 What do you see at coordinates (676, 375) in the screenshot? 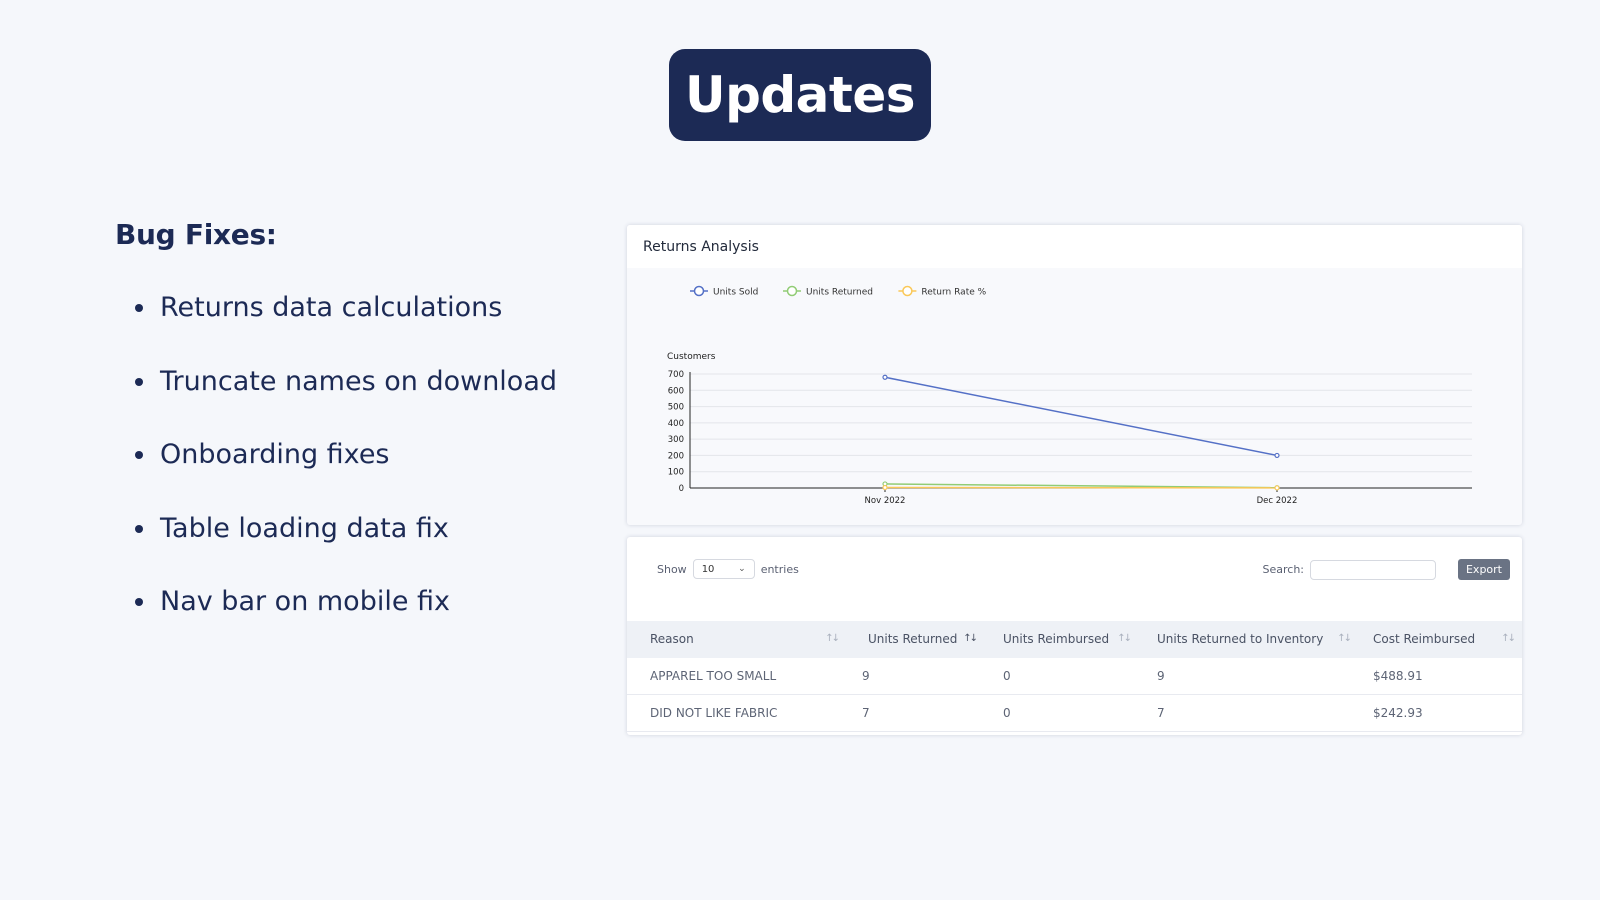
I see `y-tick-label: 700` at bounding box center [676, 375].